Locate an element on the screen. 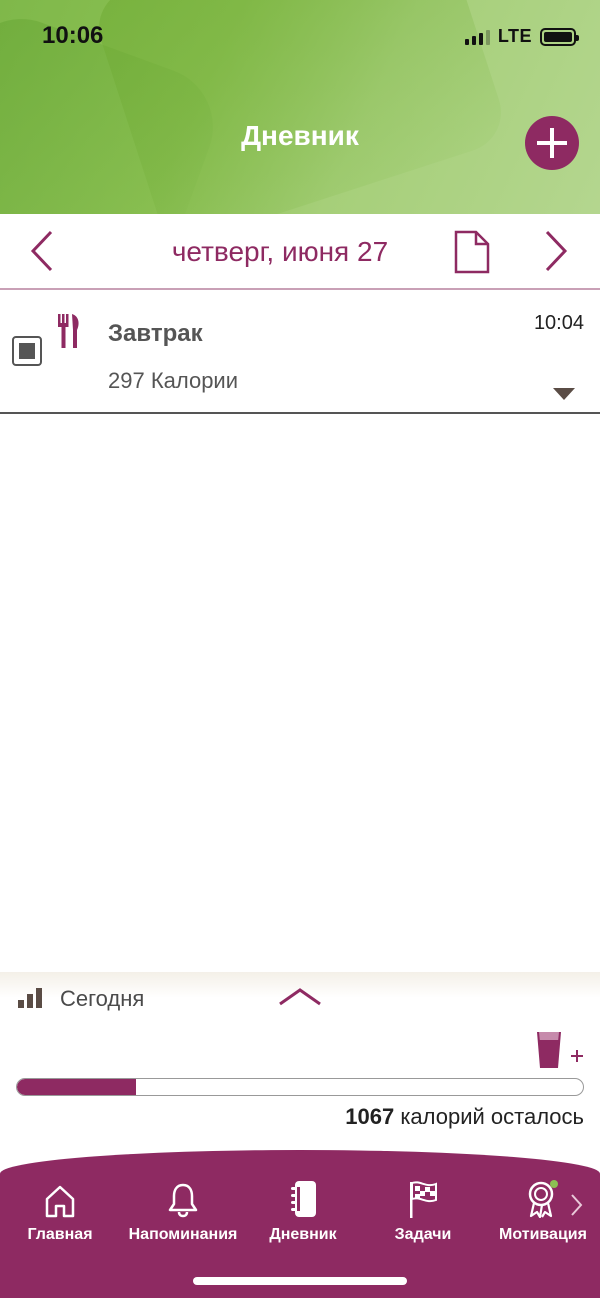 The image size is (600, 1298). calories-remaining: 1067 калорий осталось is located at coordinates (464, 1117).